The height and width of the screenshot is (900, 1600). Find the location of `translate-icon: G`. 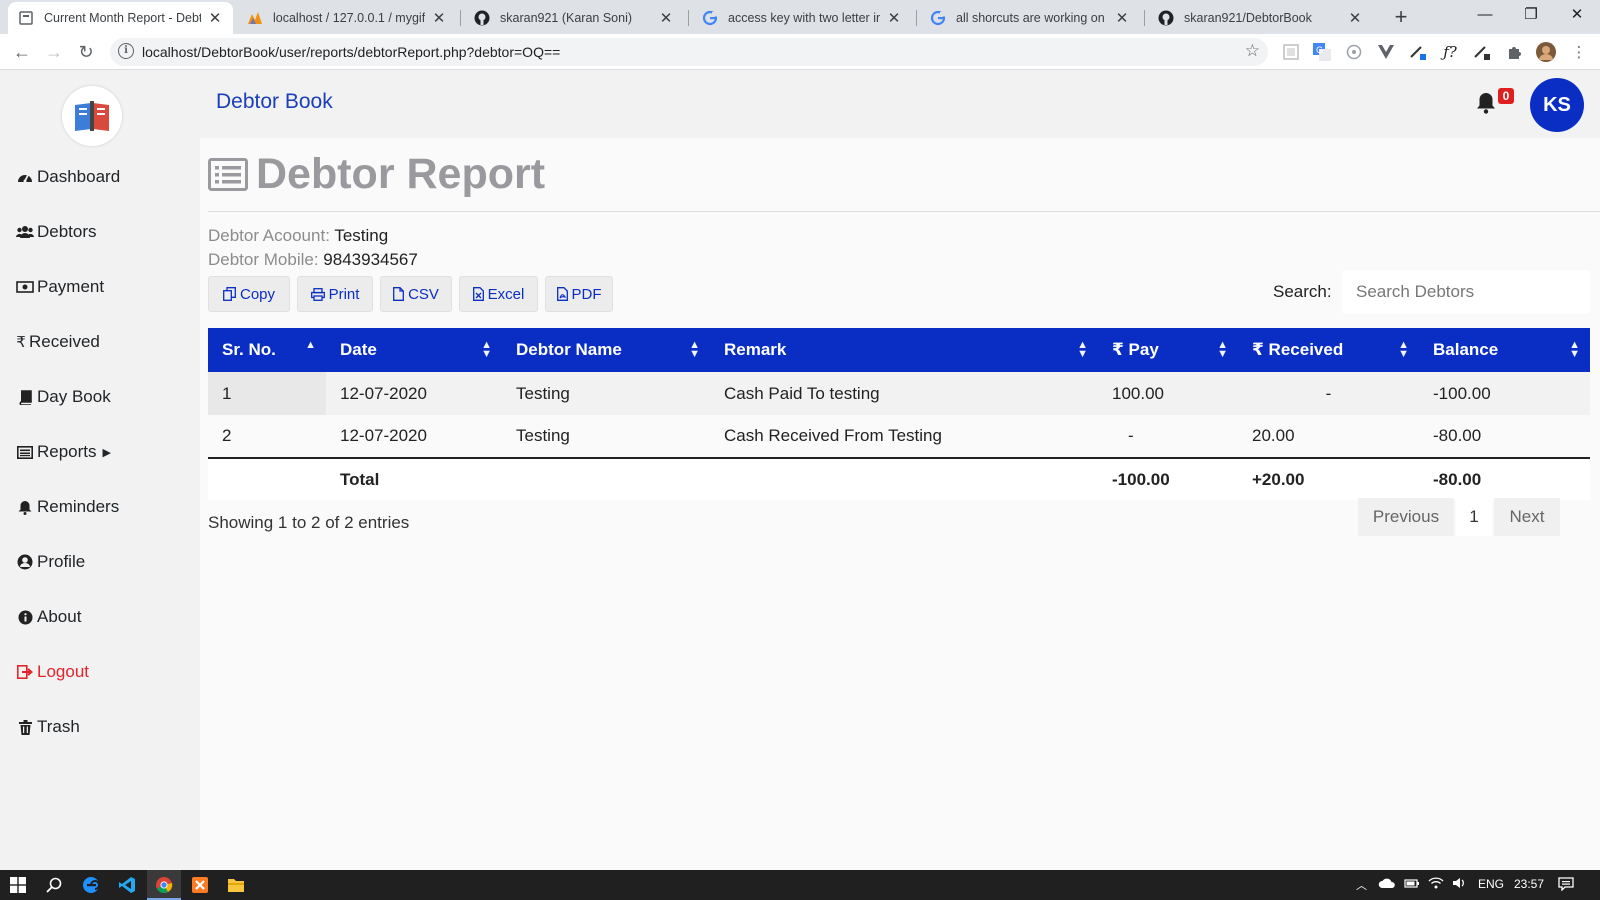

translate-icon: G is located at coordinates (1322, 52).